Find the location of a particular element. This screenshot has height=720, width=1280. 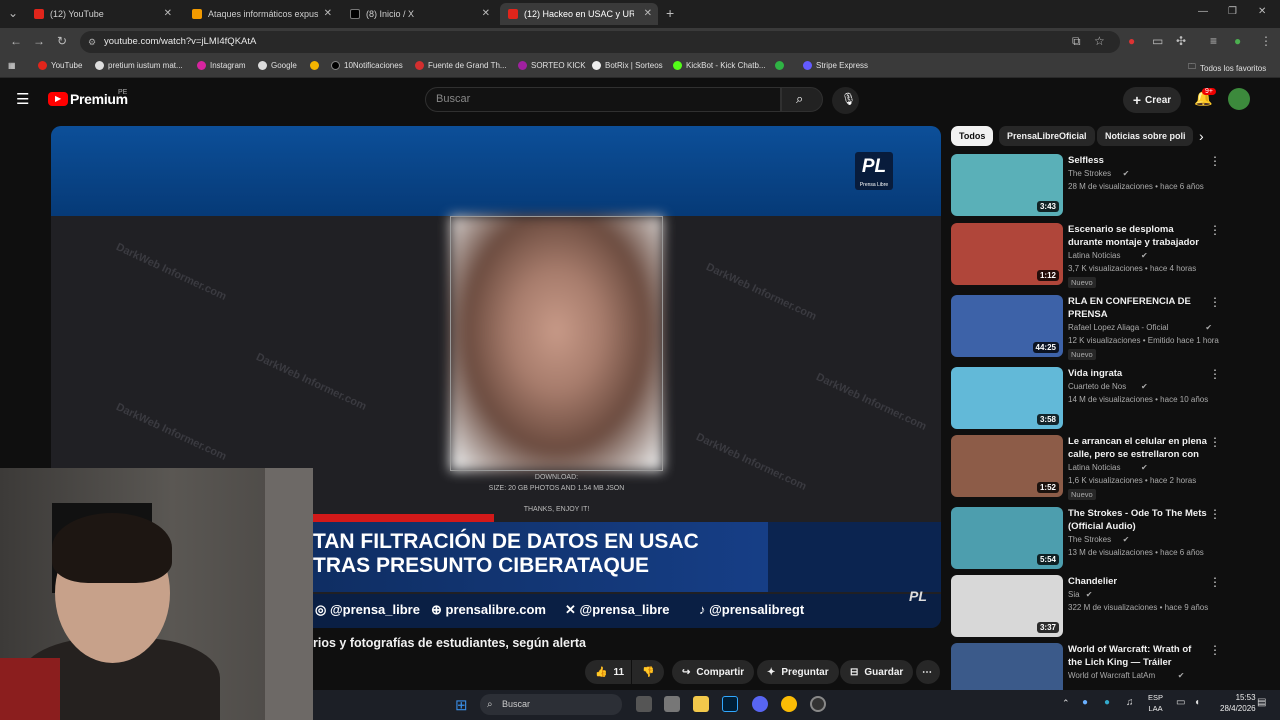

share-button: ↪ Compartir is located at coordinates (713, 672).